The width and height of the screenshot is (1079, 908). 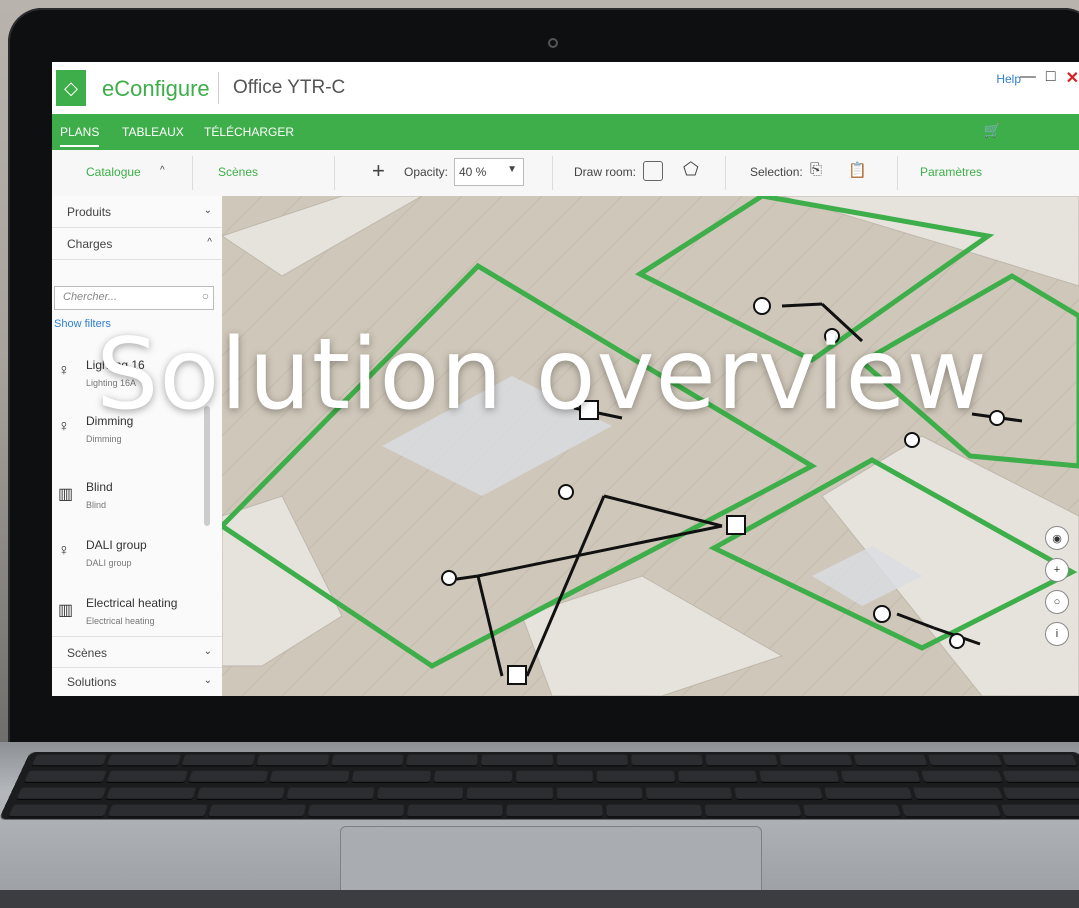 What do you see at coordinates (951, 172) in the screenshot?
I see `parametres-tab: Paramètres` at bounding box center [951, 172].